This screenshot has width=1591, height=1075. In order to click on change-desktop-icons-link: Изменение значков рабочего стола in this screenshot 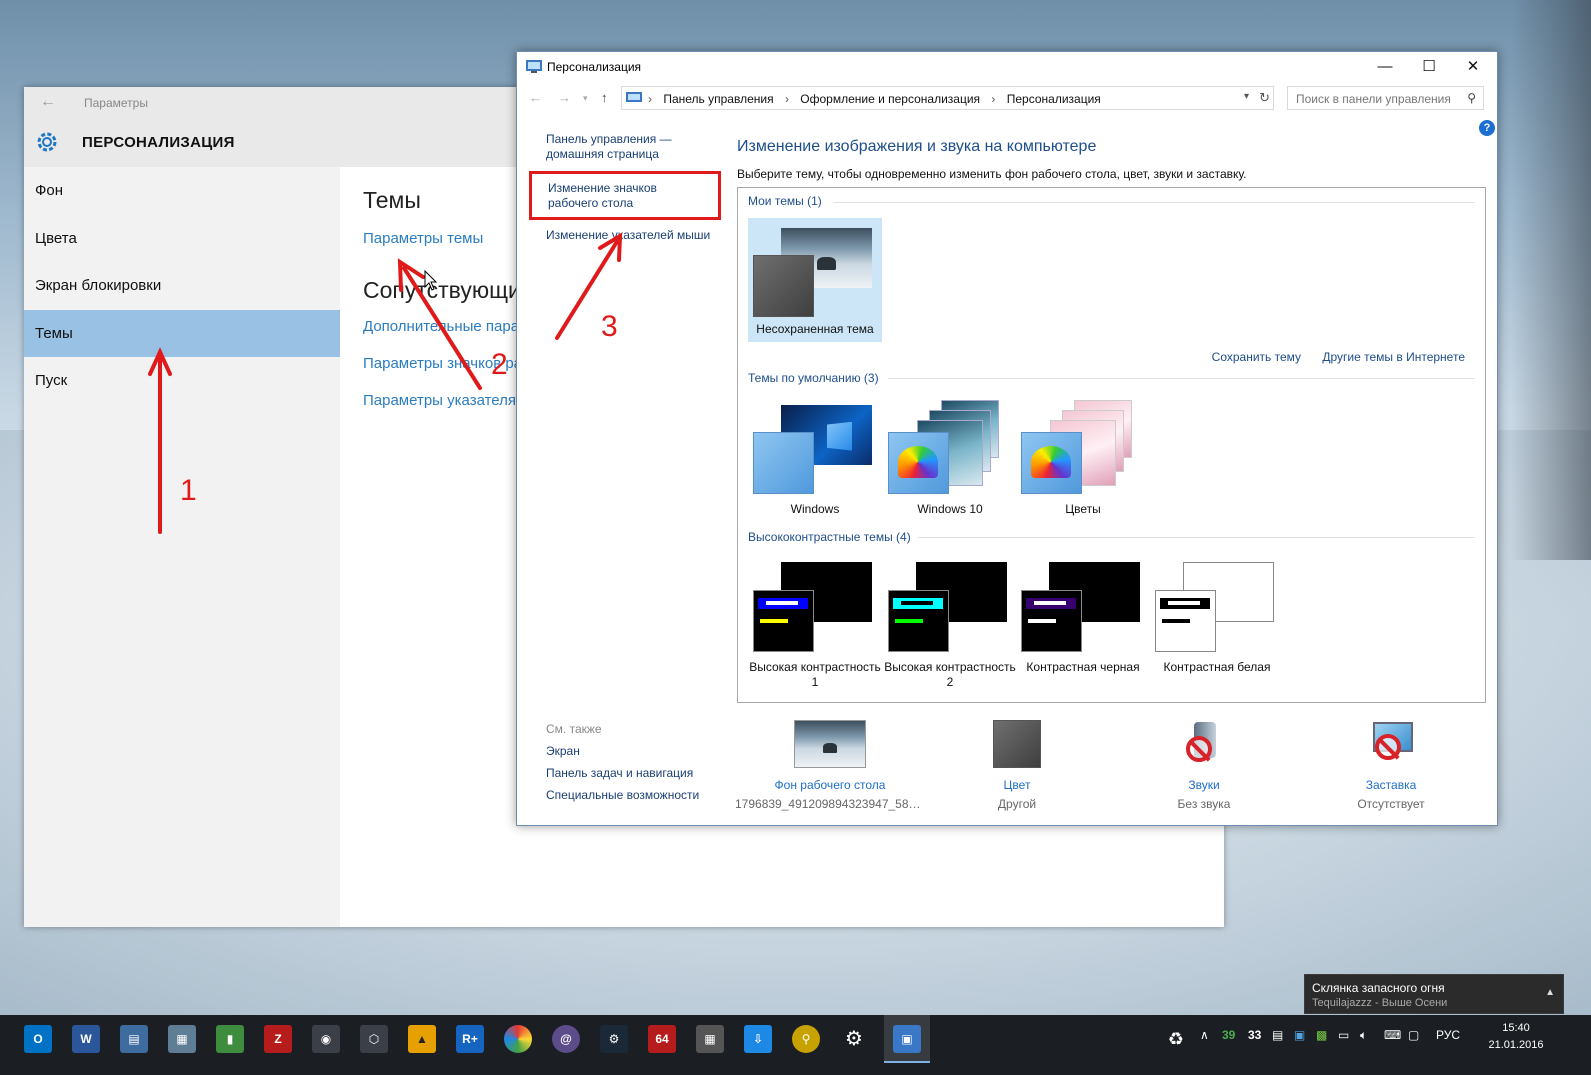, I will do `click(625, 195)`.